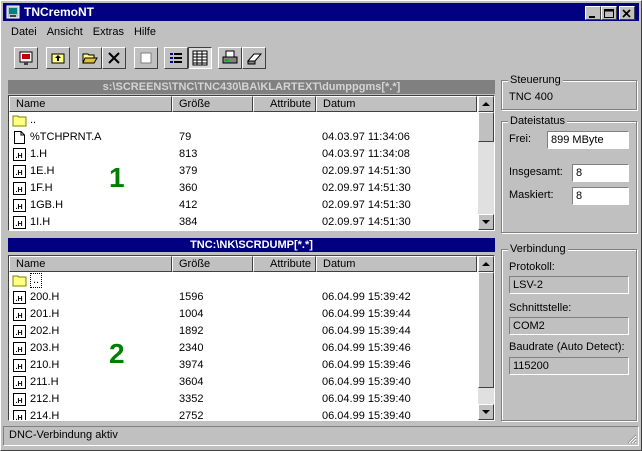  I want to click on panel2-col-date: Datum, so click(396, 264).